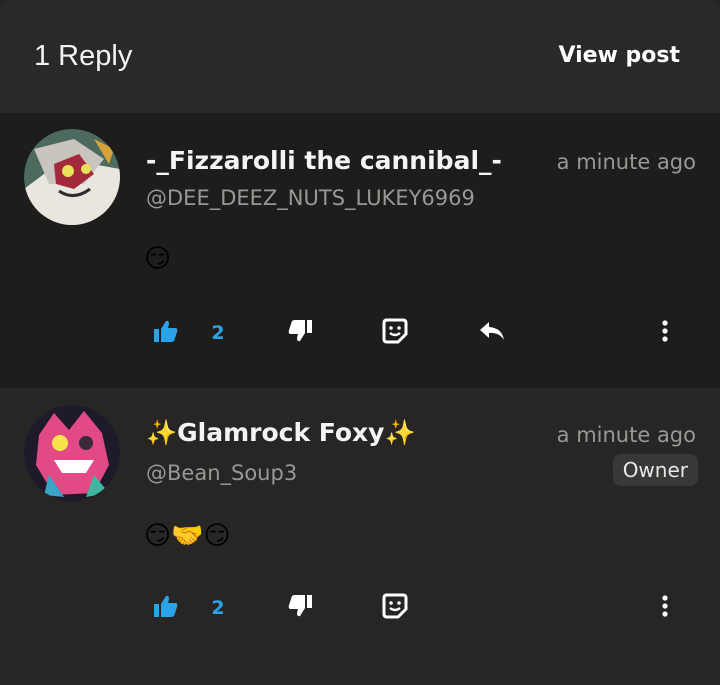 The height and width of the screenshot is (685, 720). What do you see at coordinates (281, 433) in the screenshot?
I see `comment-author-name: ✨Glamrock Foxy✨` at bounding box center [281, 433].